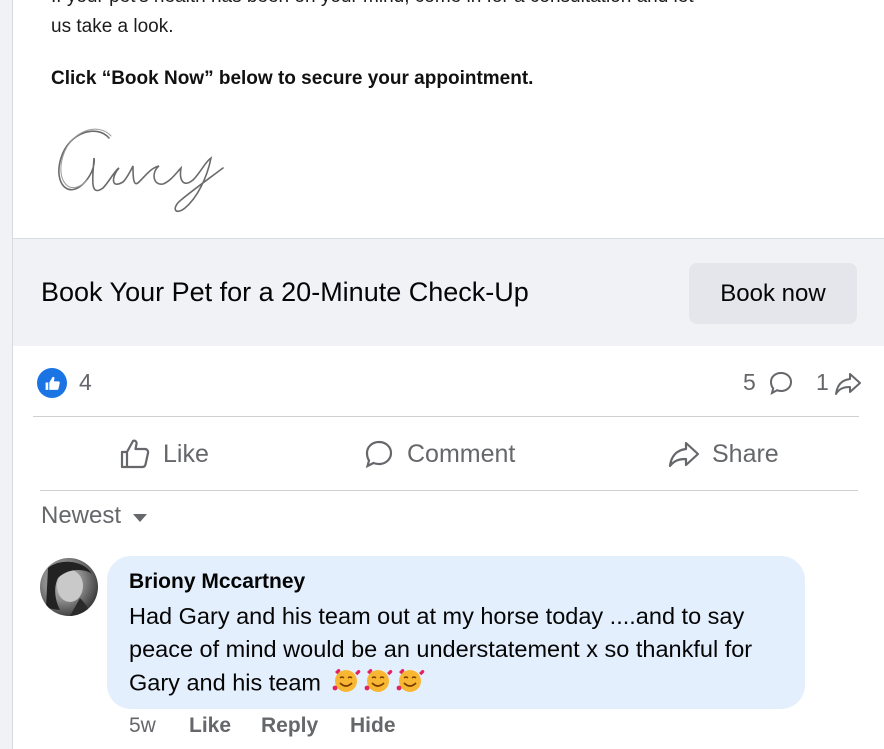  What do you see at coordinates (52, 383) in the screenshot?
I see `like-reaction-icon` at bounding box center [52, 383].